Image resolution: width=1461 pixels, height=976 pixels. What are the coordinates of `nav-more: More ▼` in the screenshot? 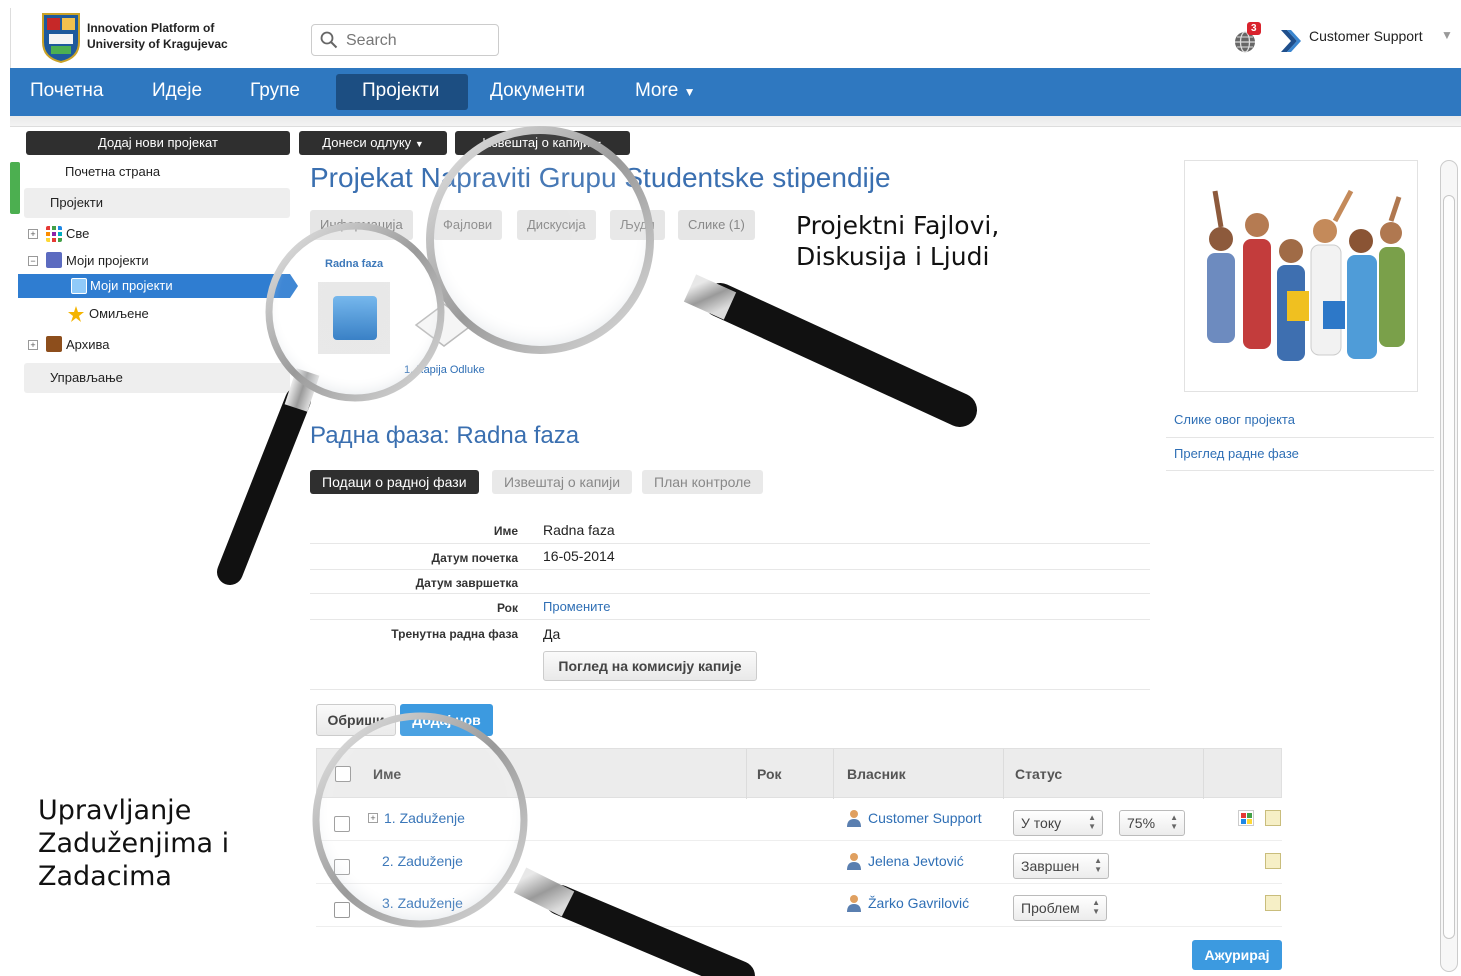 It's located at (665, 91).